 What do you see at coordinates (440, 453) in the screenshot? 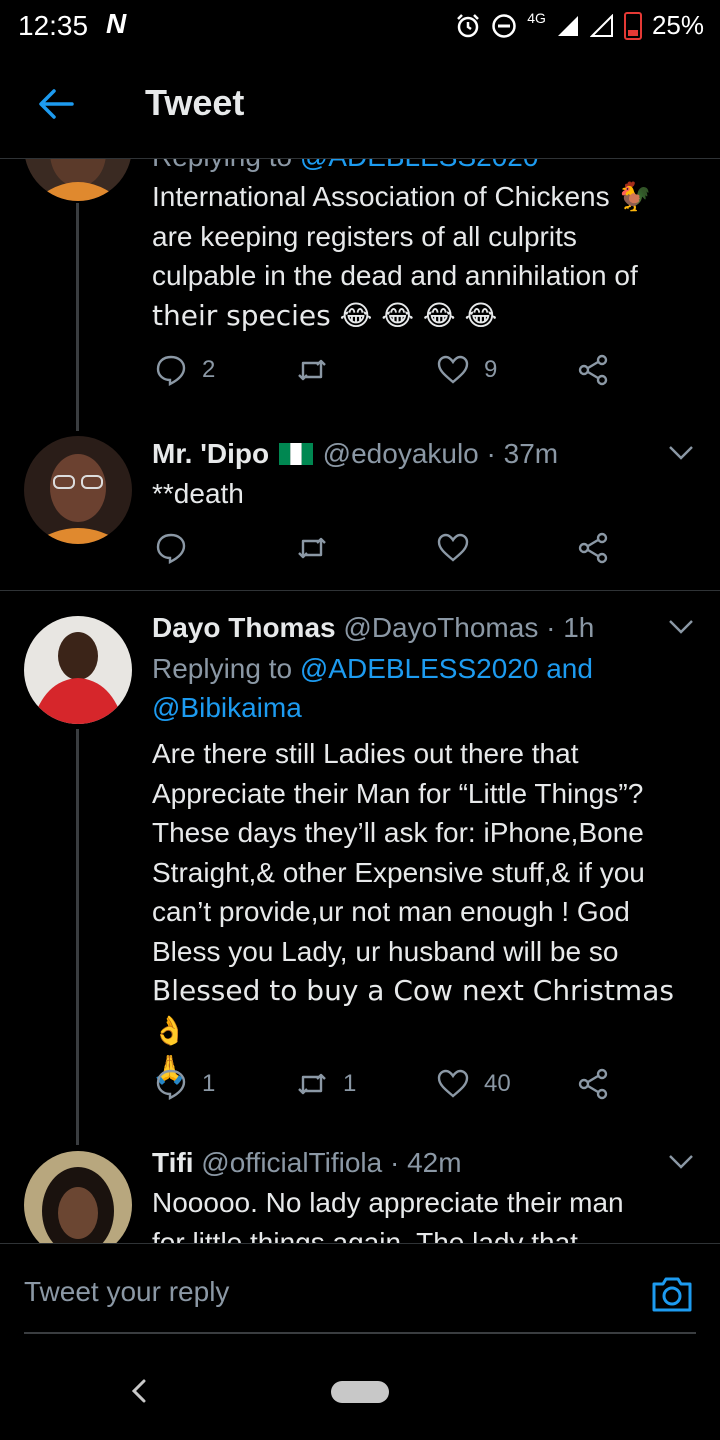
I see `user-handle: @edoyakulo · 37m` at bounding box center [440, 453].